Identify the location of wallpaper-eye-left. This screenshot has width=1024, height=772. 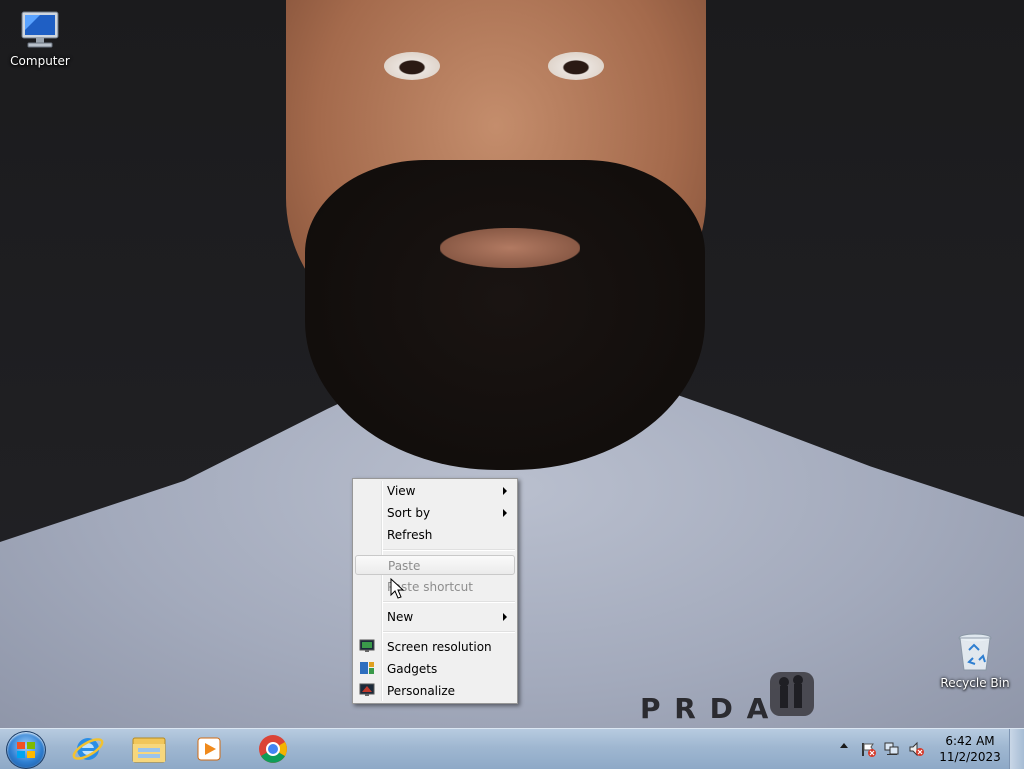
(412, 66).